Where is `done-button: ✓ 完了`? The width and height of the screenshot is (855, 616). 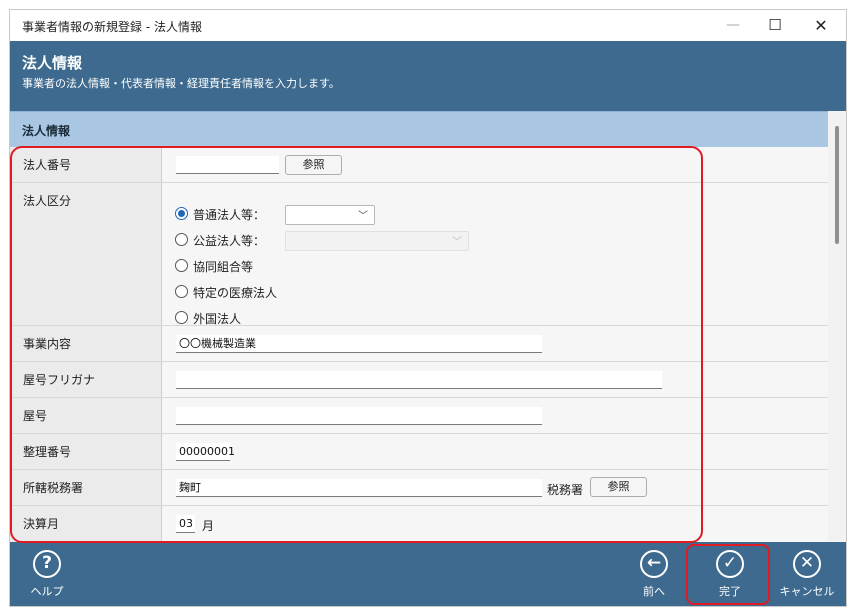
done-button: ✓ 完了 is located at coordinates (730, 574).